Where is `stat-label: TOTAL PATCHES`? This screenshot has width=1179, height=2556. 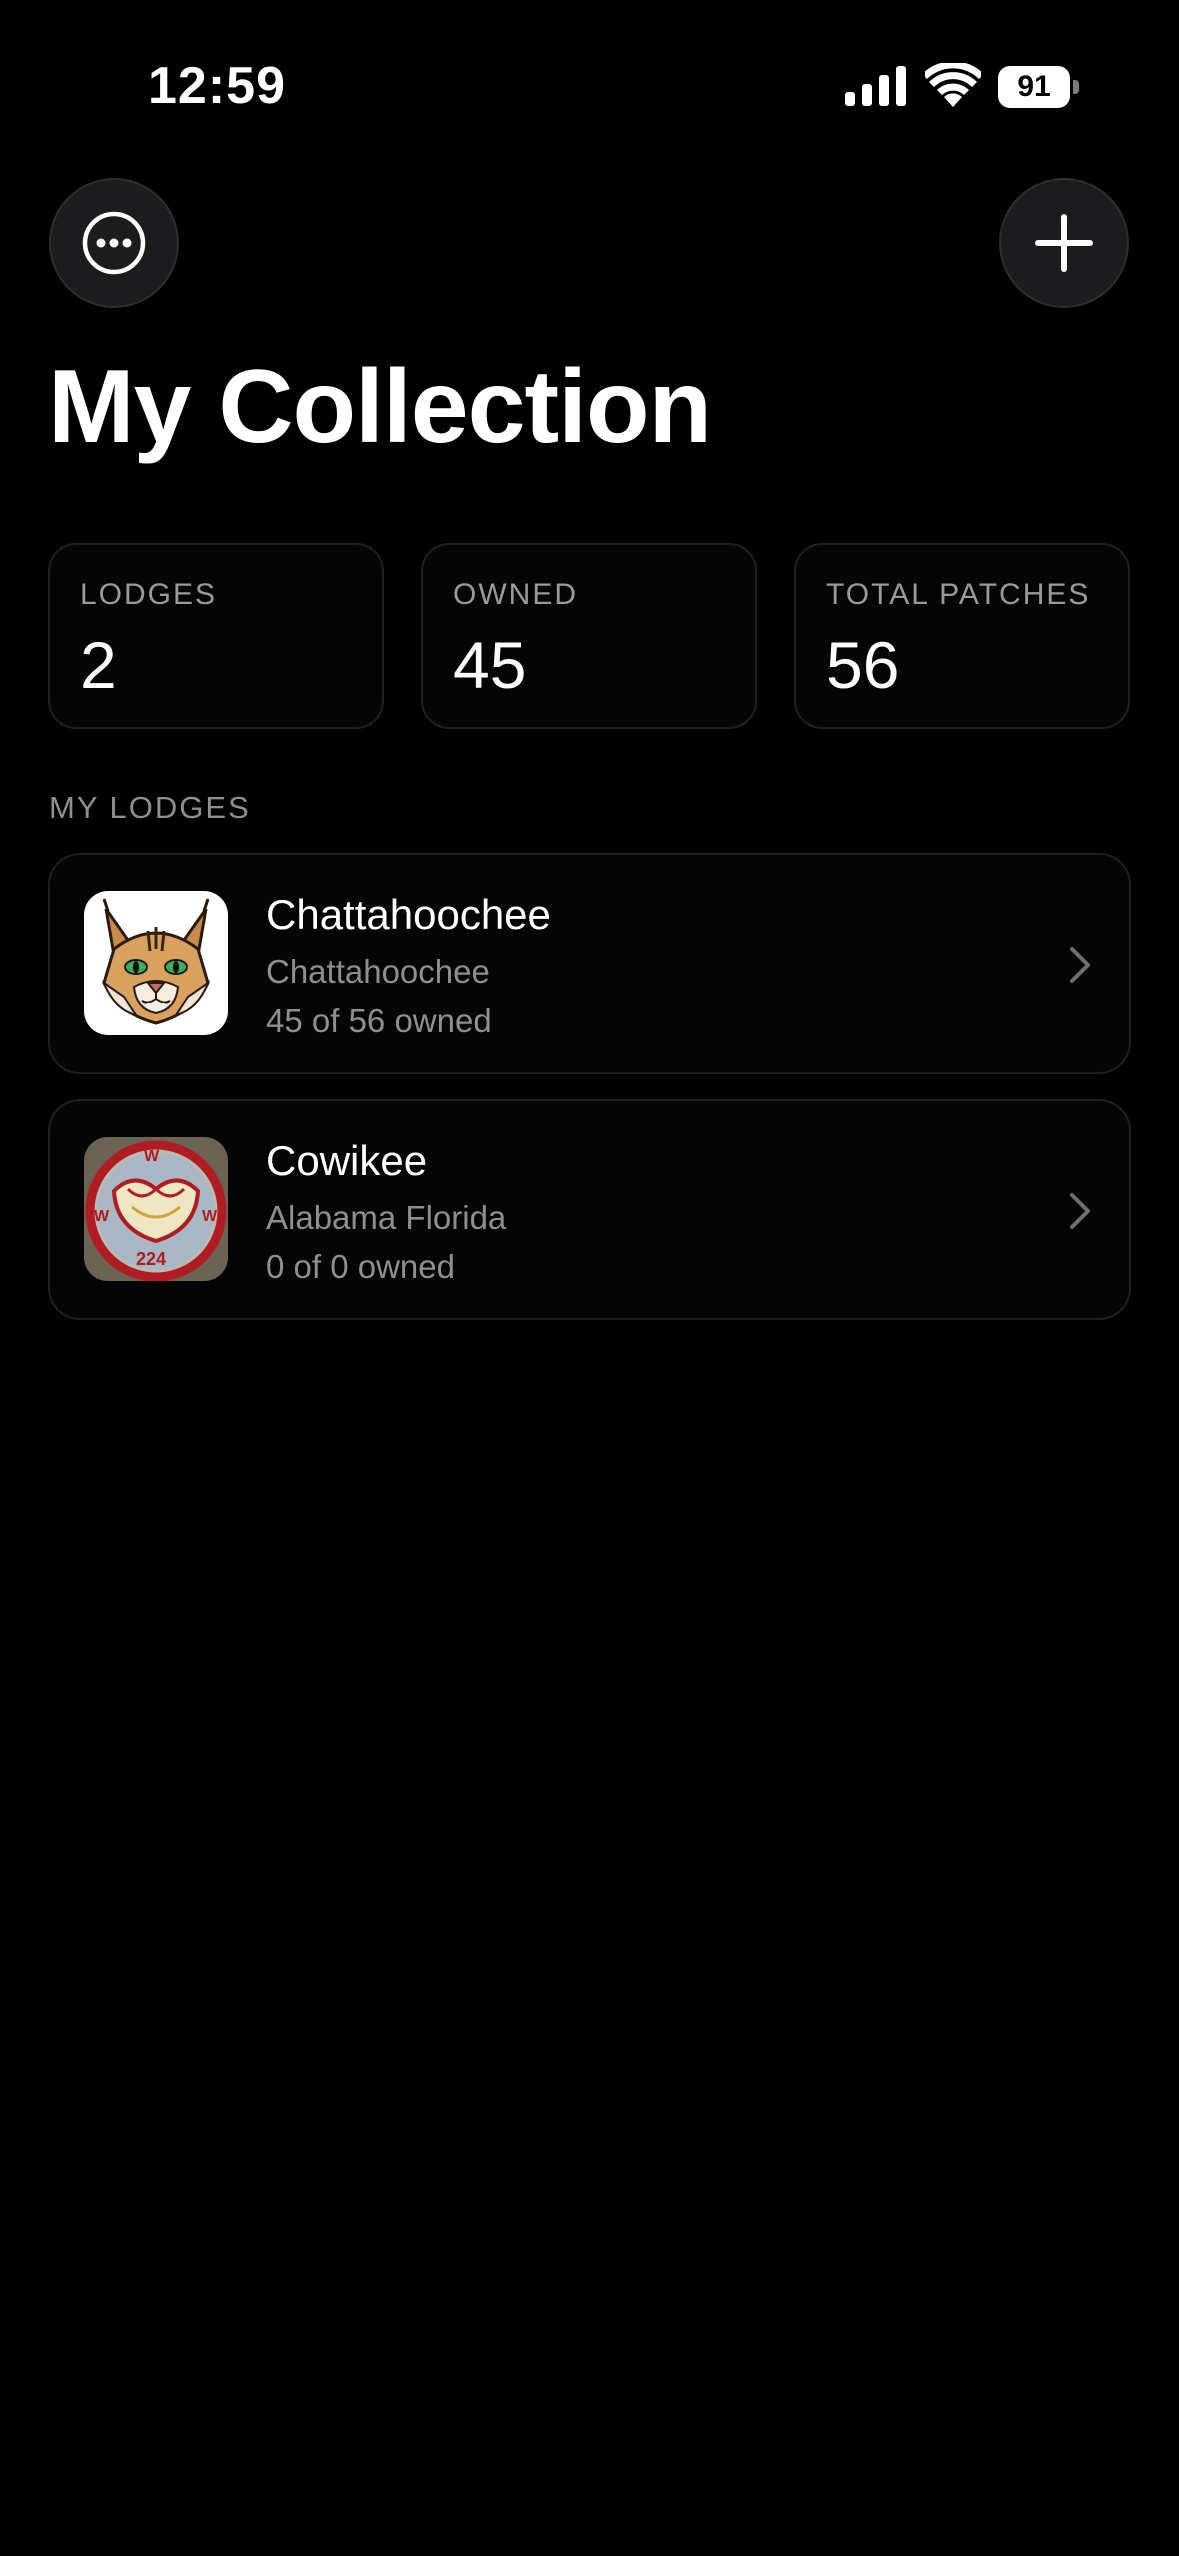
stat-label: TOTAL PATCHES is located at coordinates (958, 594).